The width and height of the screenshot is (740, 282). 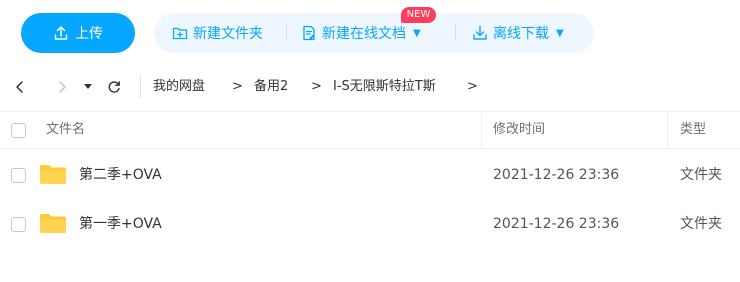 I want to click on upload-icon, so click(x=61, y=33).